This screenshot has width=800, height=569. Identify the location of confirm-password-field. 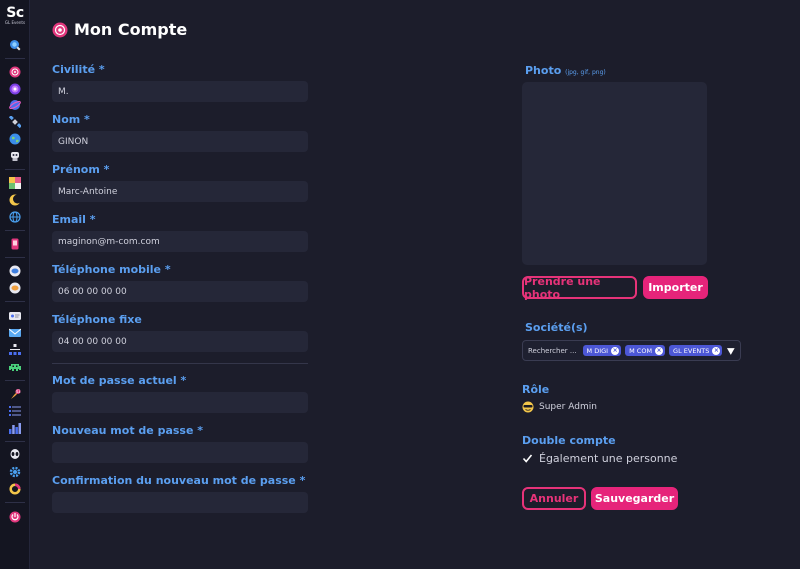
(180, 502).